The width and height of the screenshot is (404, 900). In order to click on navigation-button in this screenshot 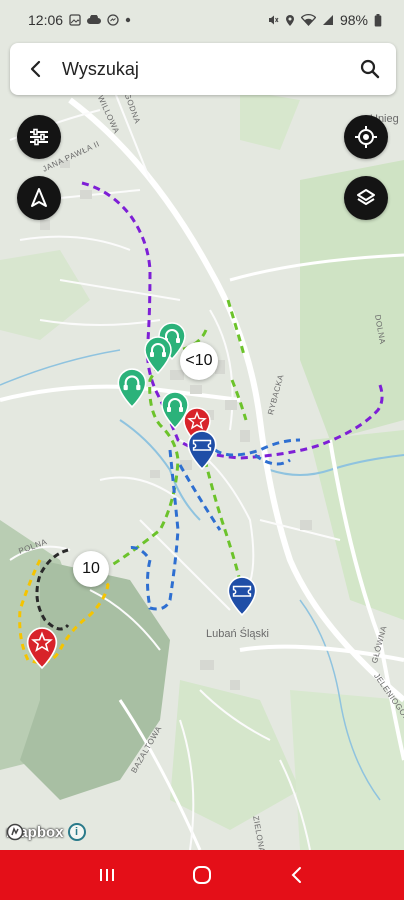, I will do `click(39, 198)`.